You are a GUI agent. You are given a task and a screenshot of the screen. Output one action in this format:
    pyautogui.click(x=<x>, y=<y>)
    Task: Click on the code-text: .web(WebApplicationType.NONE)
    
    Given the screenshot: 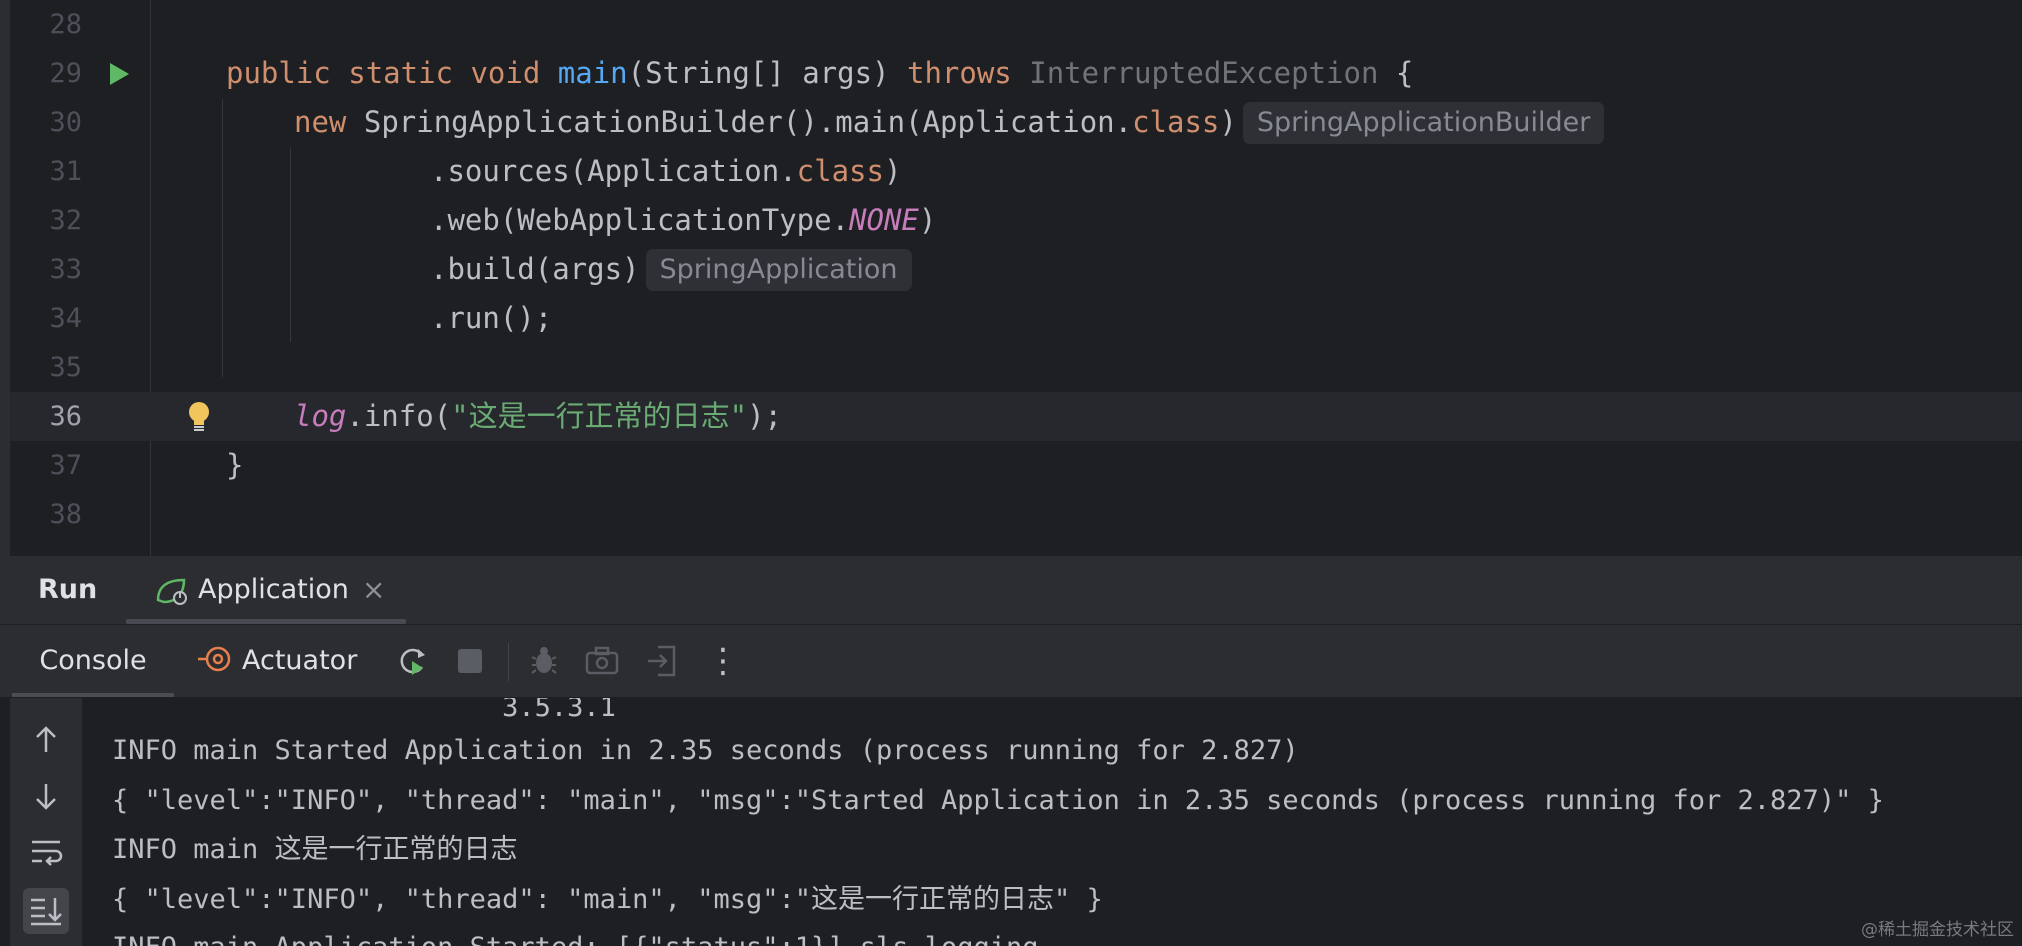 What is the action you would take?
    pyautogui.click(x=683, y=220)
    